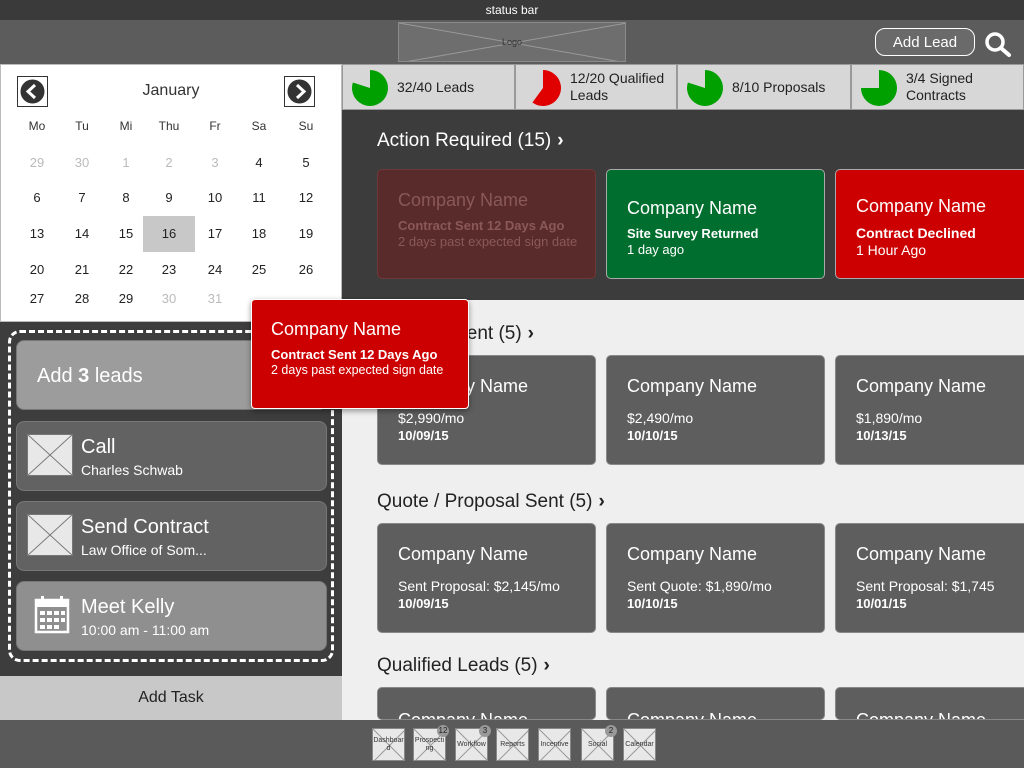  Describe the element at coordinates (169, 299) in the screenshot. I see `calendar-day: 30` at that location.